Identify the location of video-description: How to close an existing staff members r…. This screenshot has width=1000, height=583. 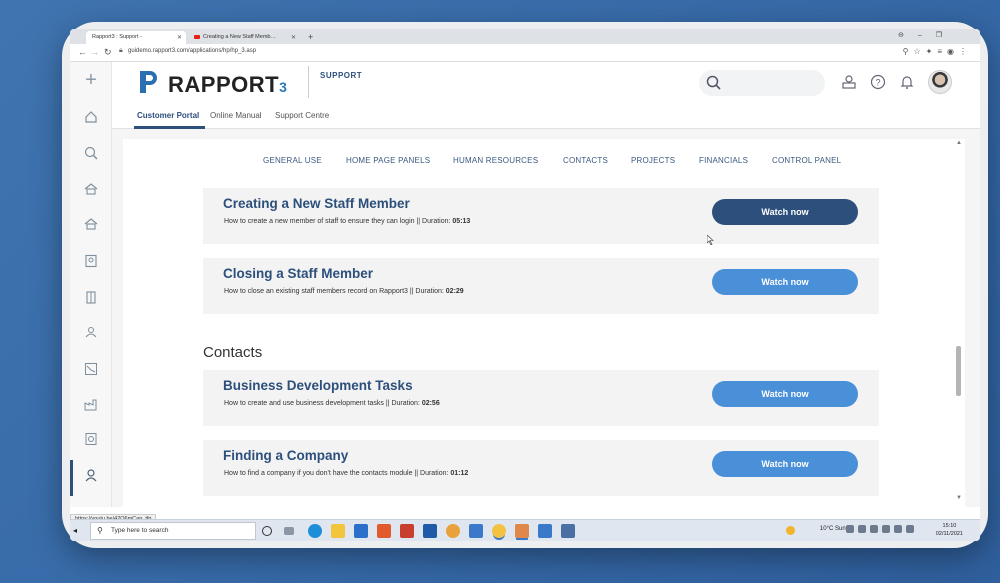
(344, 291).